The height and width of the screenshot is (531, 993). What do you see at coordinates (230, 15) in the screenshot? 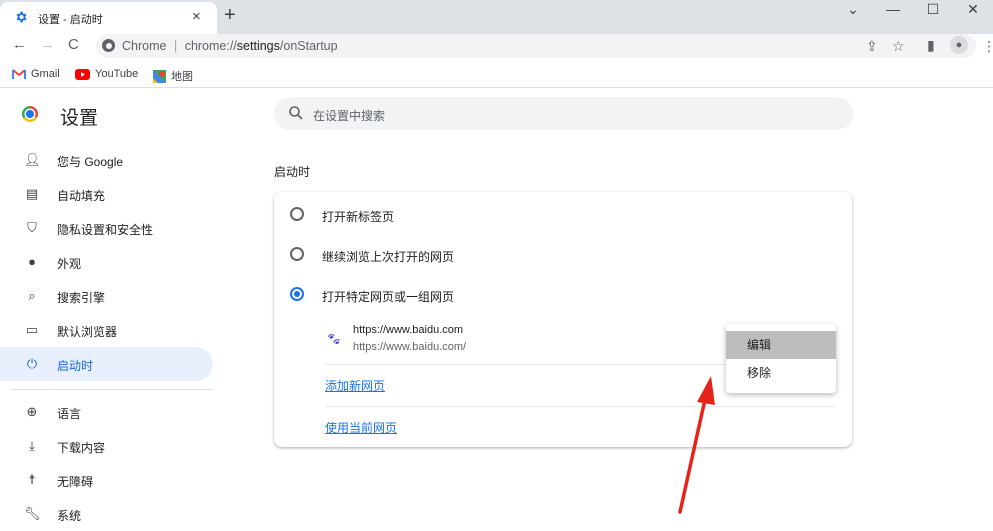
I see `new-tab-button: +` at bounding box center [230, 15].